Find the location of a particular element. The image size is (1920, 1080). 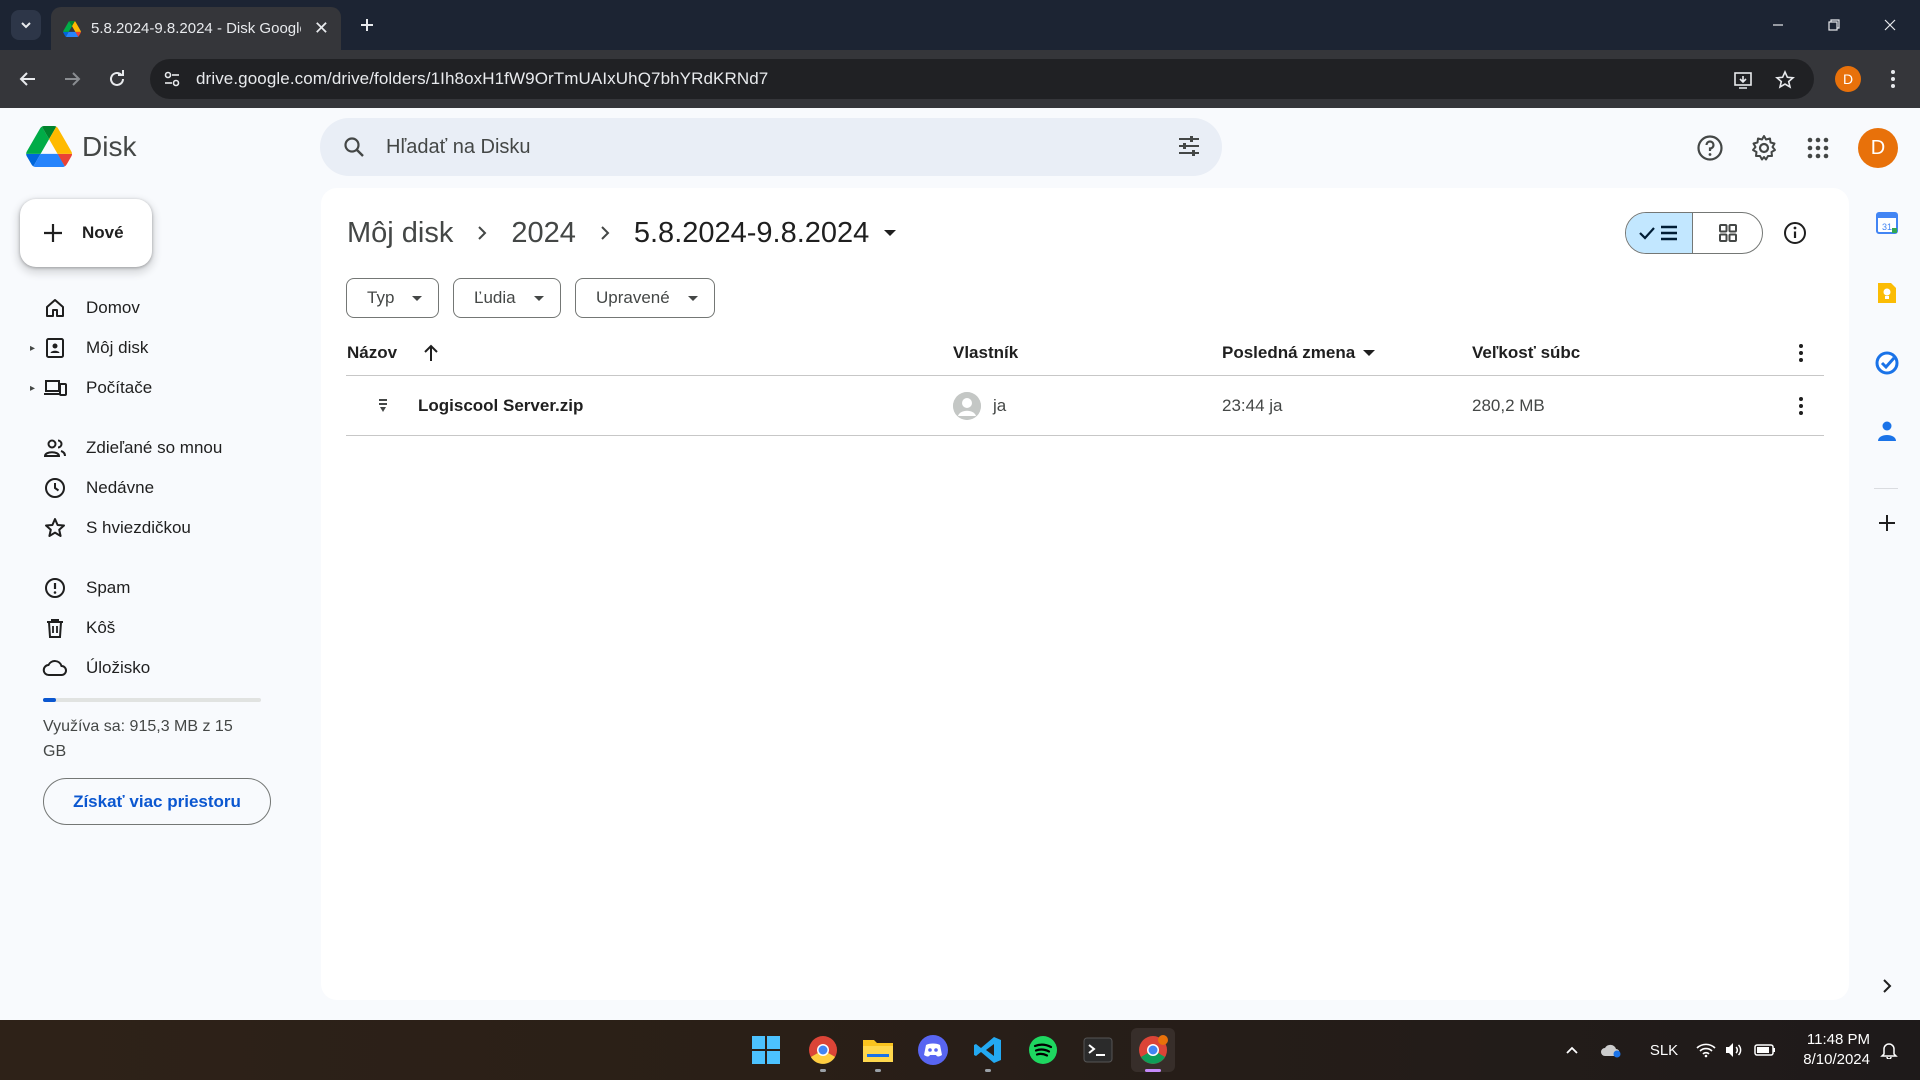

file-owner-name: ja is located at coordinates (1000, 405).